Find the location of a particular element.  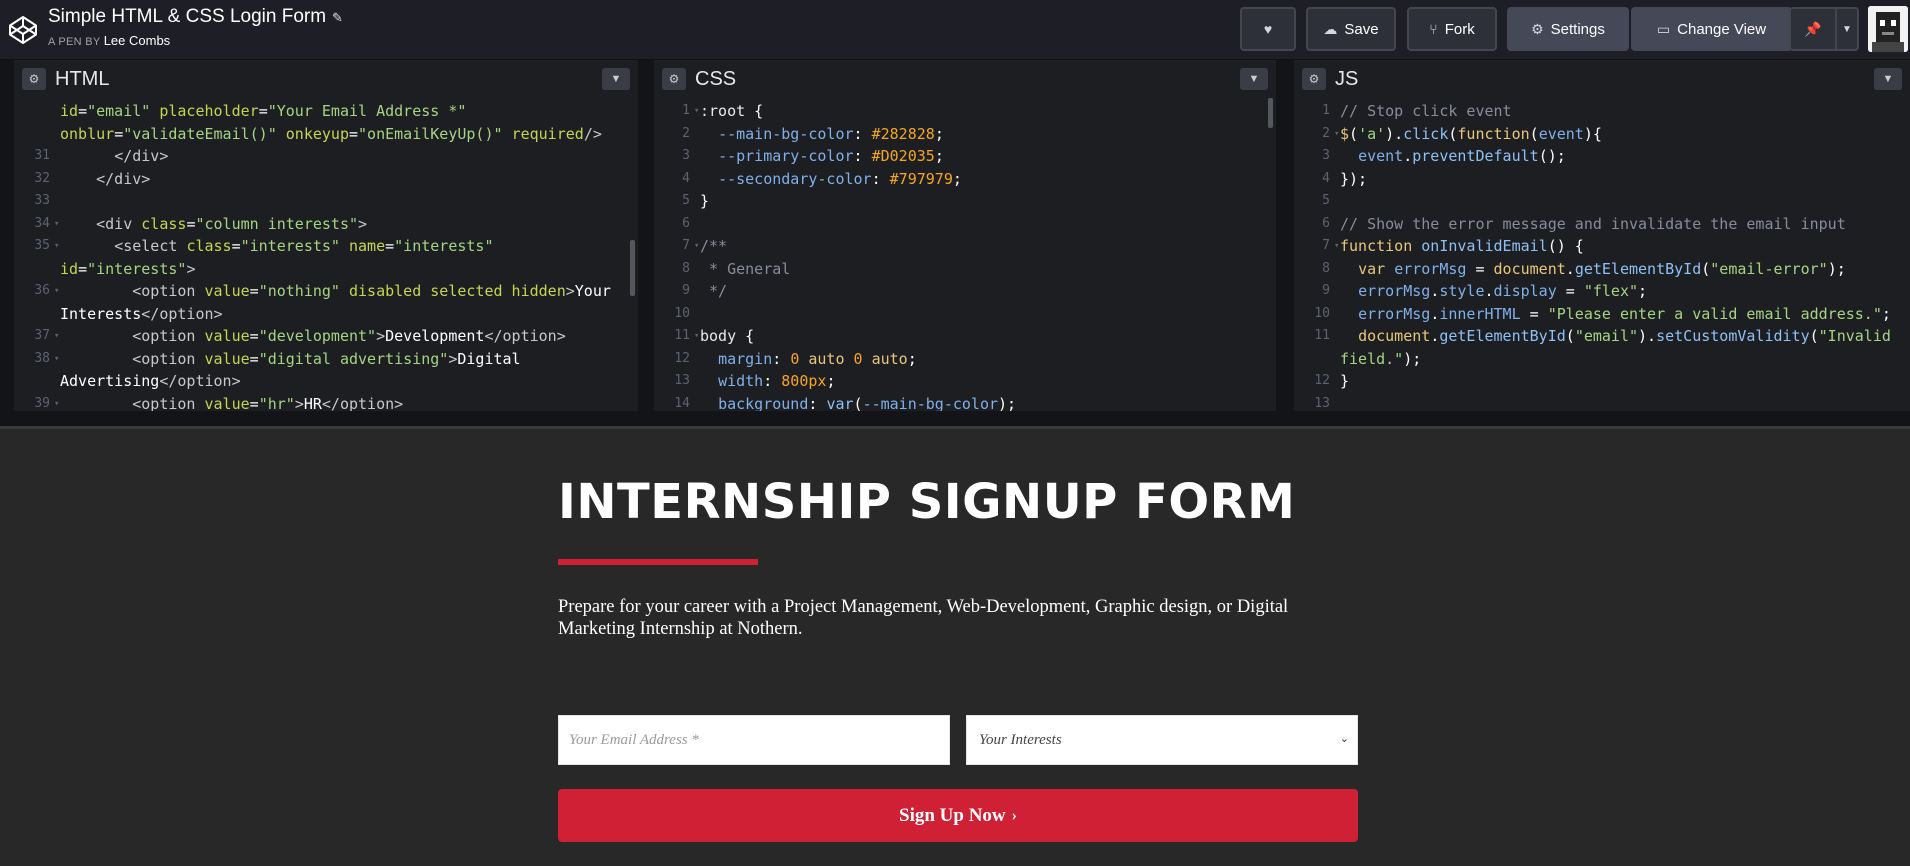

html-settings-gear-icon: ⚙ is located at coordinates (34, 79).